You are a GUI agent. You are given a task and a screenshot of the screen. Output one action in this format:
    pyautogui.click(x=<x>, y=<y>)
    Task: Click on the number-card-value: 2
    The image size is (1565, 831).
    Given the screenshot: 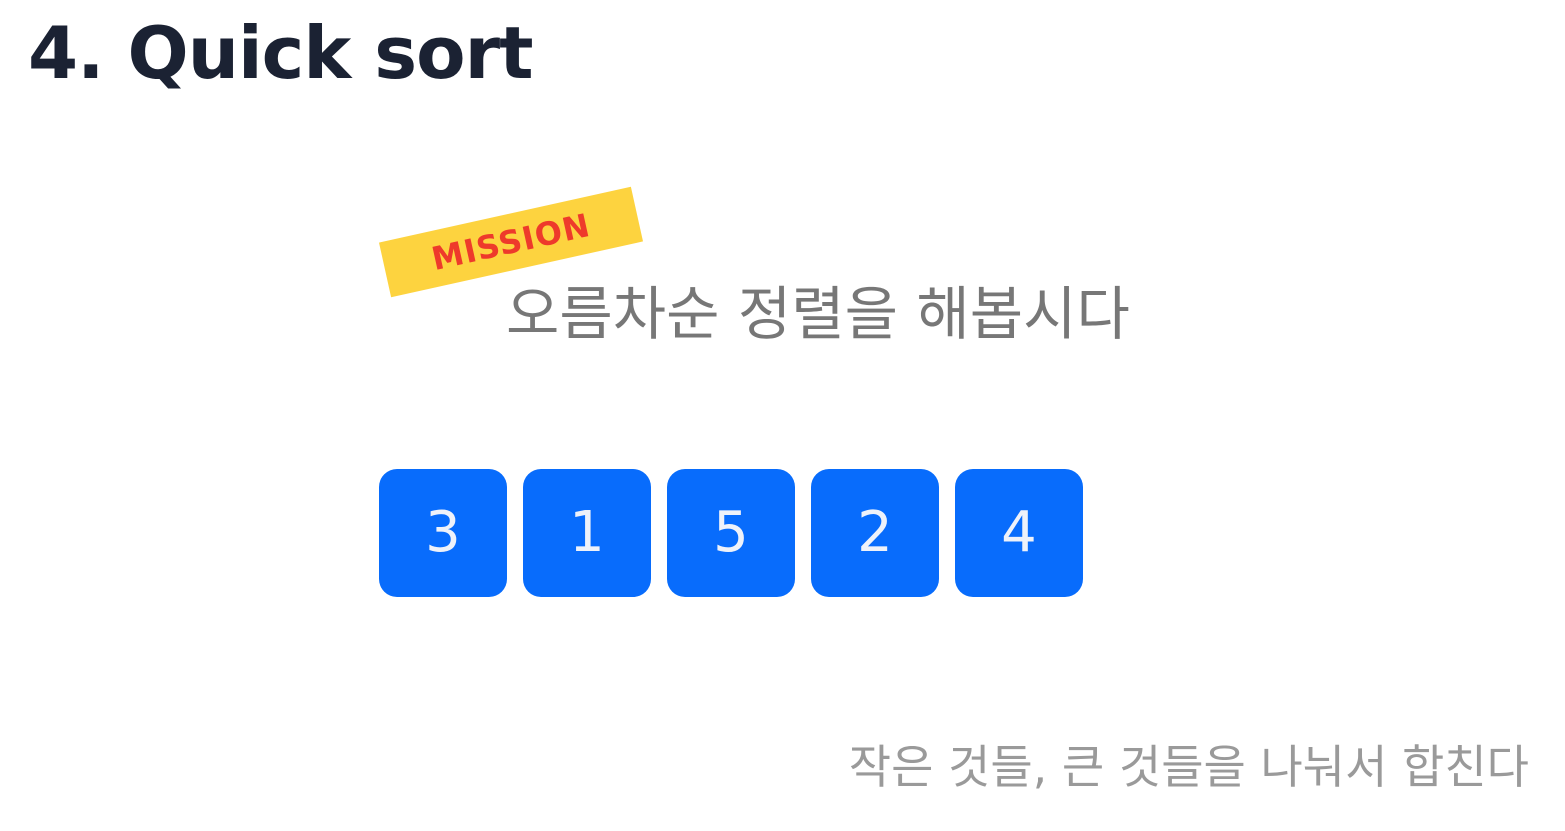 What is the action you would take?
    pyautogui.click(x=875, y=532)
    